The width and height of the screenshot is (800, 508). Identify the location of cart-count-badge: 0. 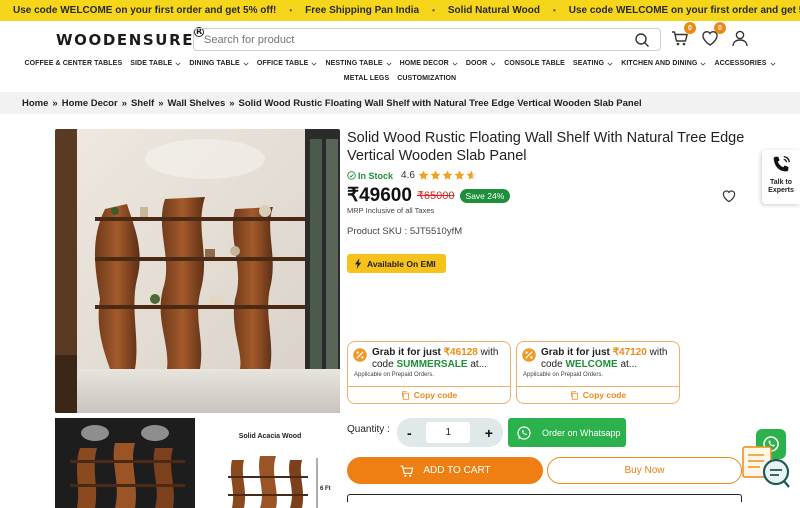
(690, 28).